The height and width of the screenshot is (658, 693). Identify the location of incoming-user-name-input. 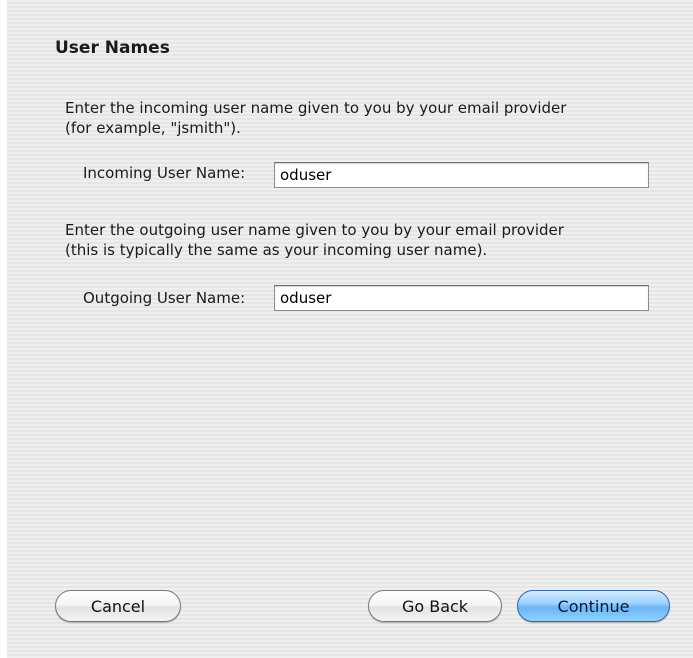
(461, 175).